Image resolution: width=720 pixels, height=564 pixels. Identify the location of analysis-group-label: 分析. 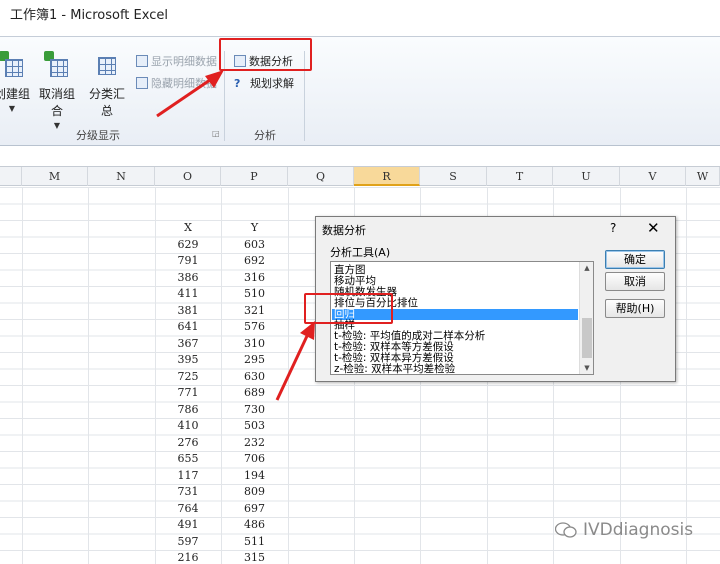
(265, 135).